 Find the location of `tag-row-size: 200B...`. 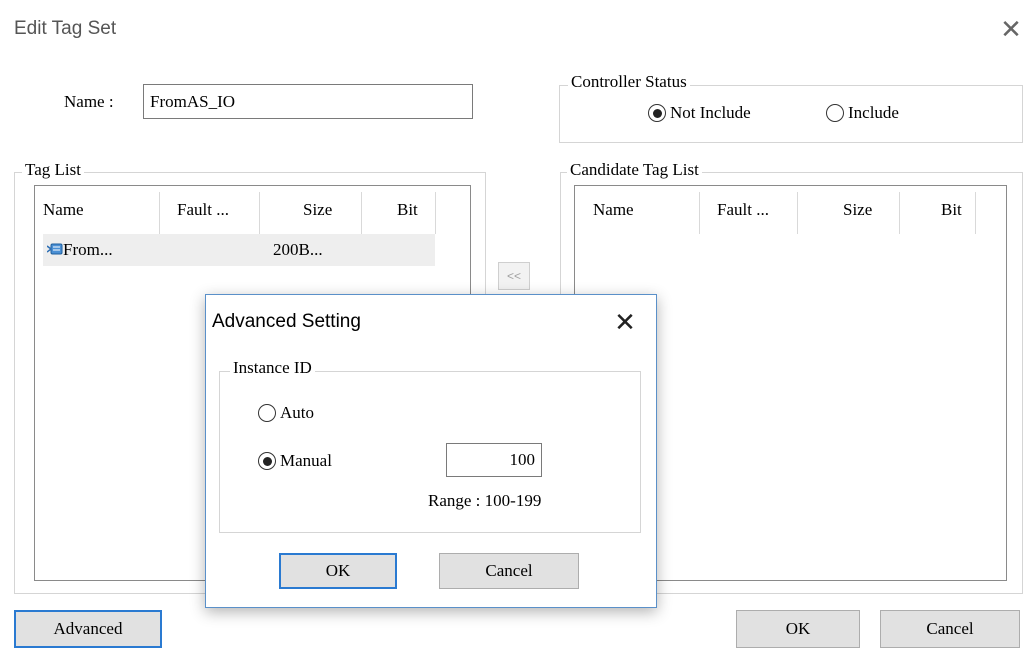

tag-row-size: 200B... is located at coordinates (298, 249).